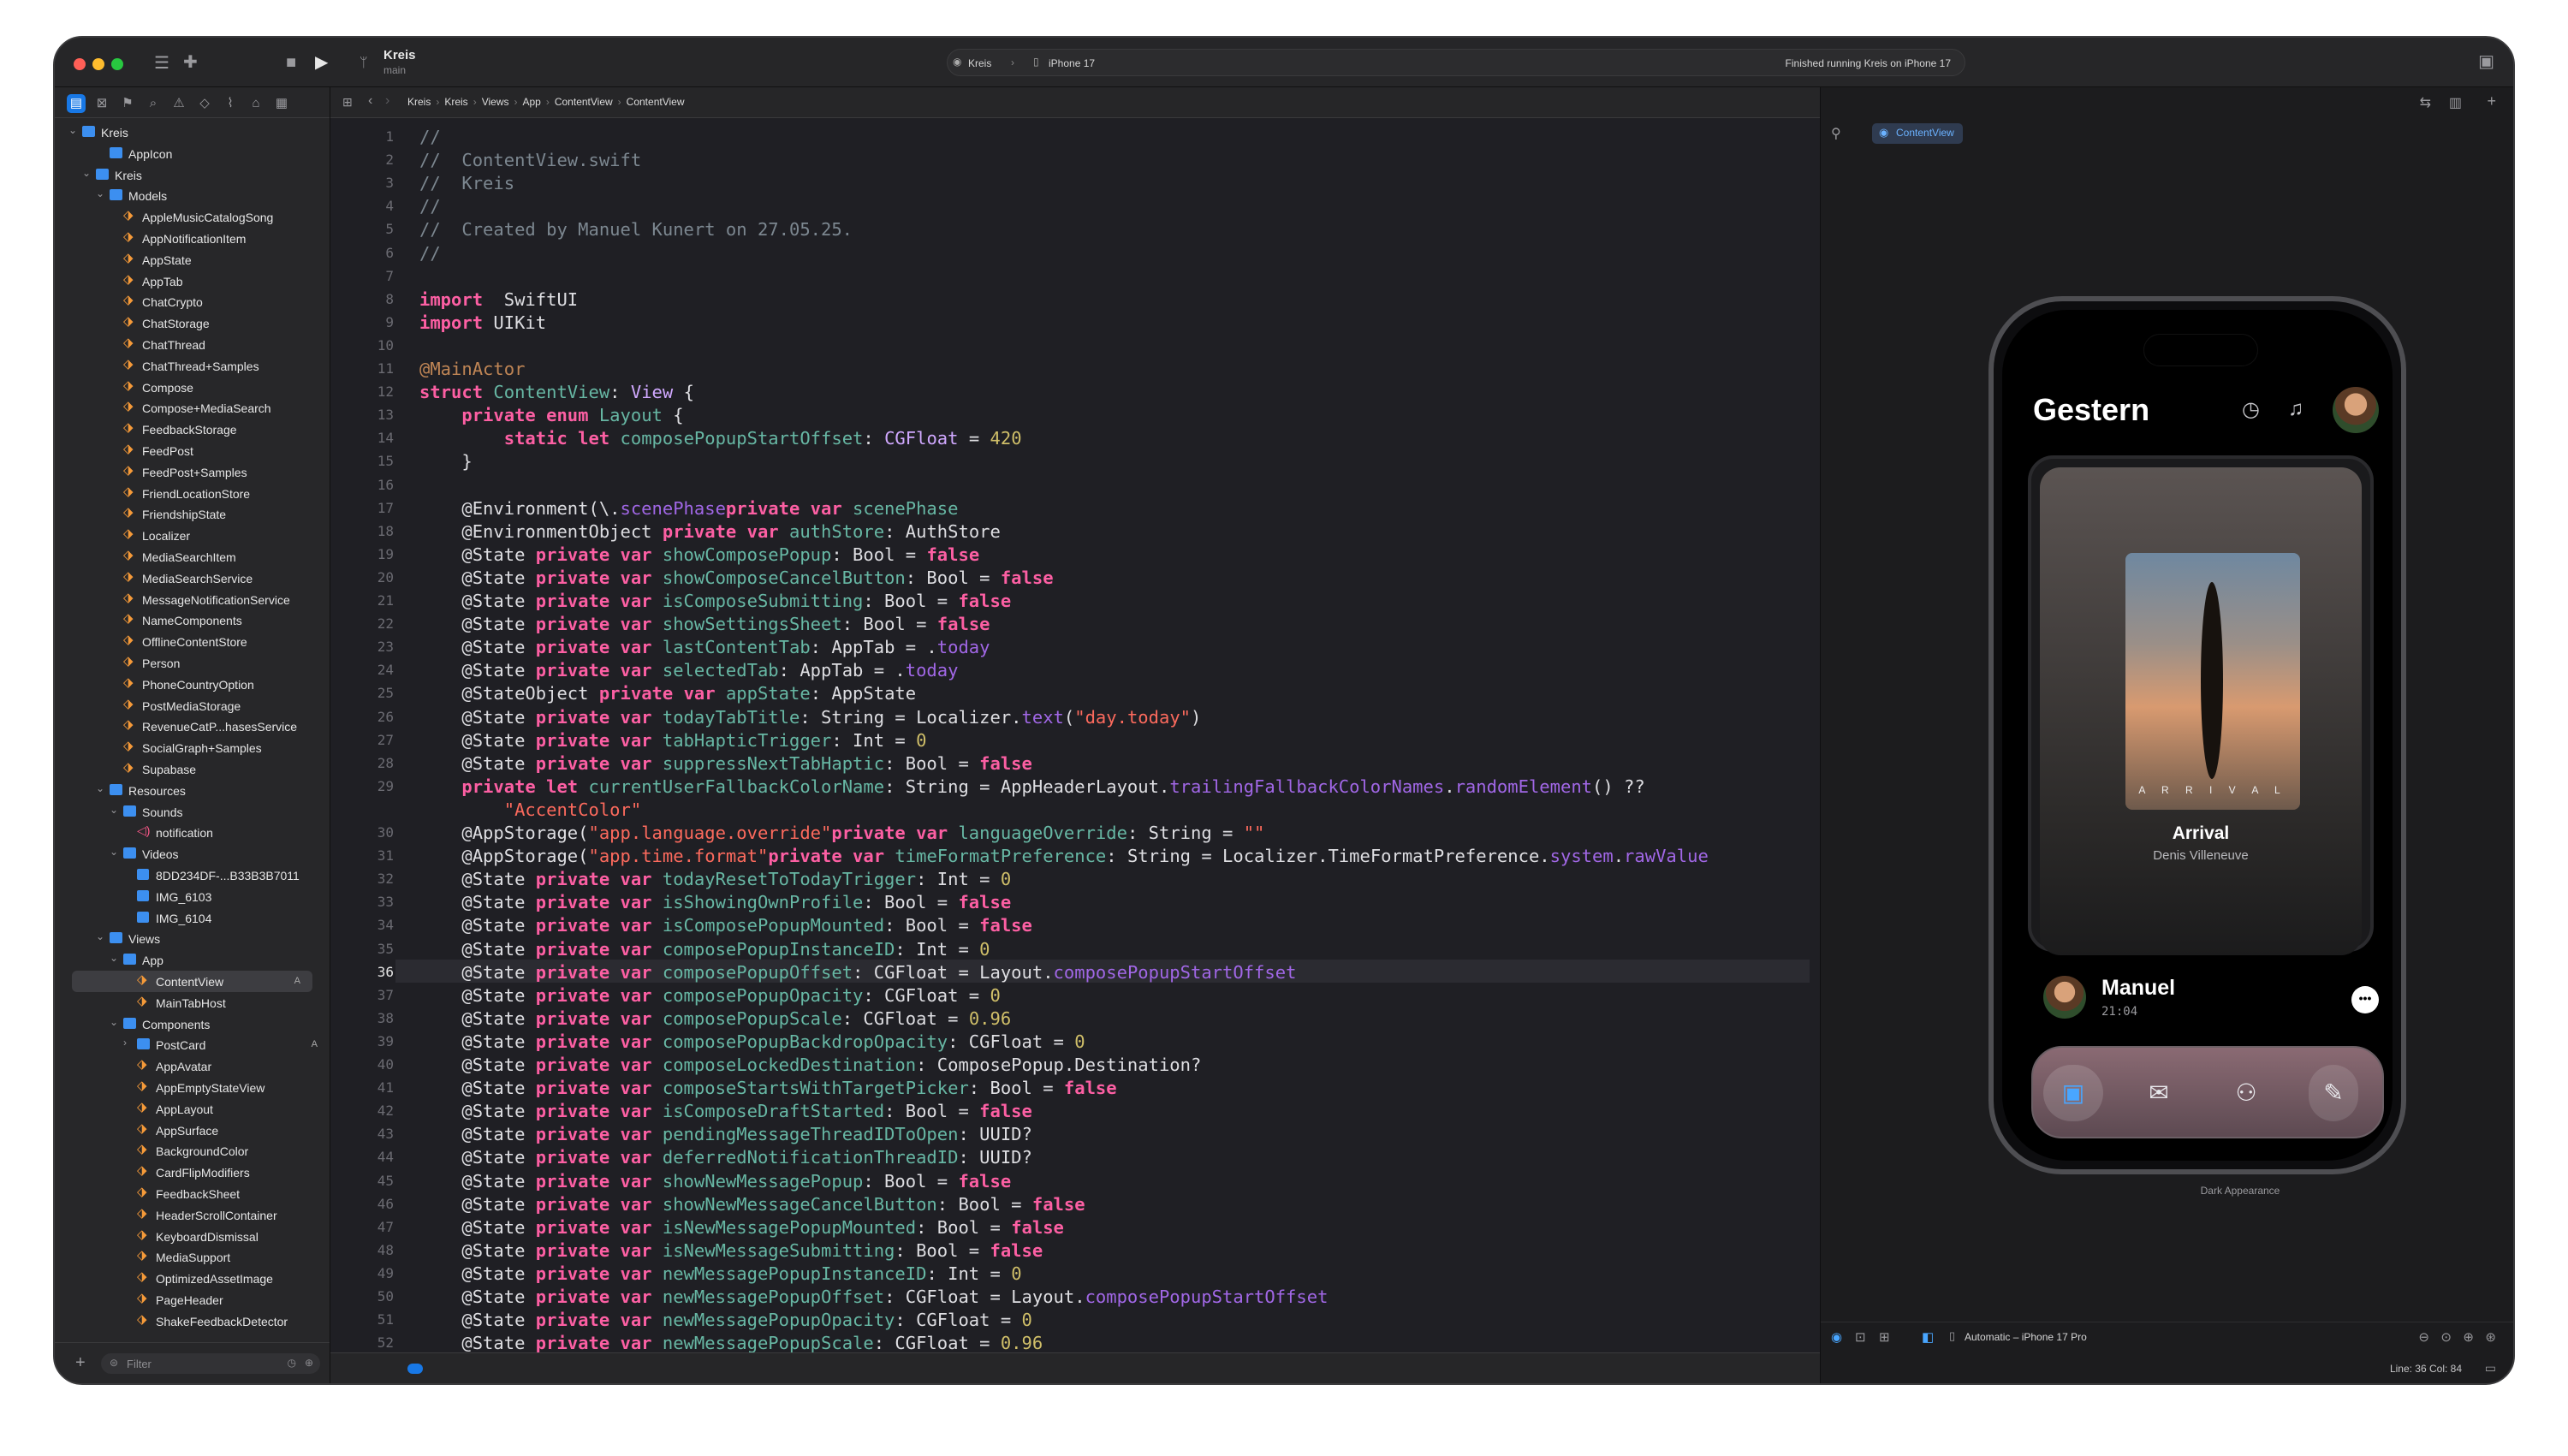 This screenshot has height=1456, width=2568. Describe the element at coordinates (101, 103) in the screenshot. I see `source-control-tab-icon: ⊠` at that location.